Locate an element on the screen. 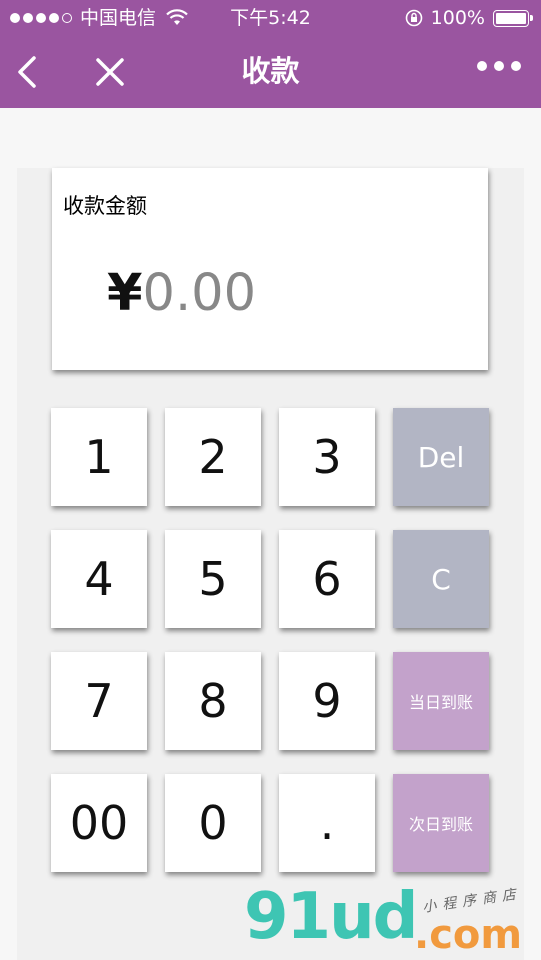 The width and height of the screenshot is (541, 960). key-0: 0 is located at coordinates (213, 823).